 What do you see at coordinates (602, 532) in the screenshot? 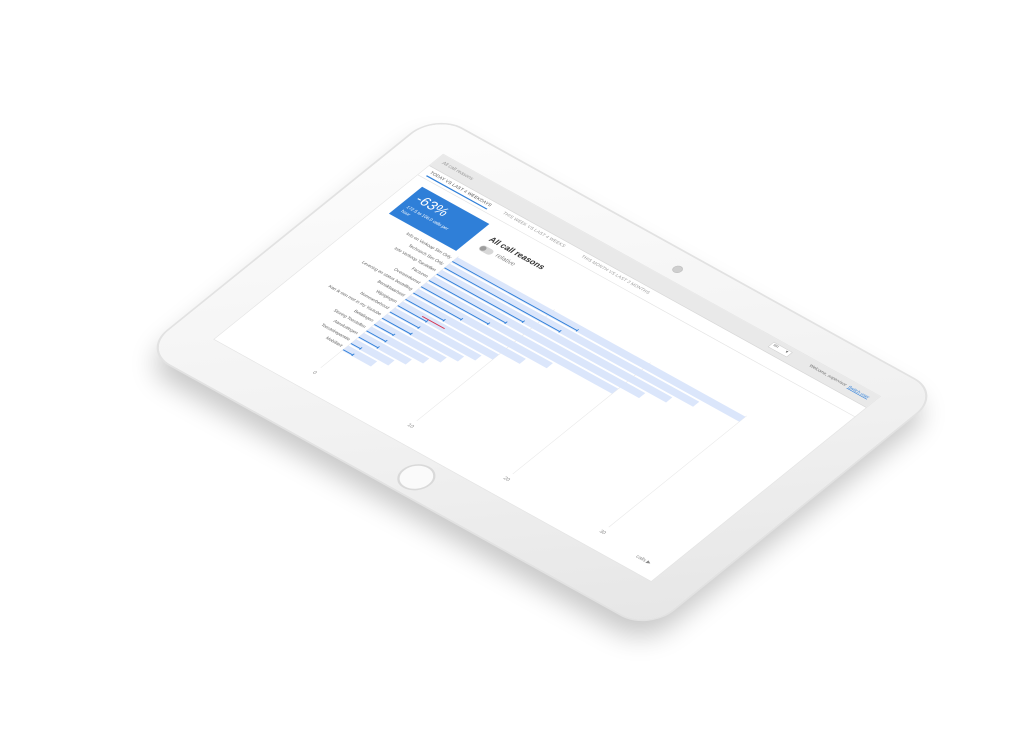
I see `x-tick-label: 30` at bounding box center [602, 532].